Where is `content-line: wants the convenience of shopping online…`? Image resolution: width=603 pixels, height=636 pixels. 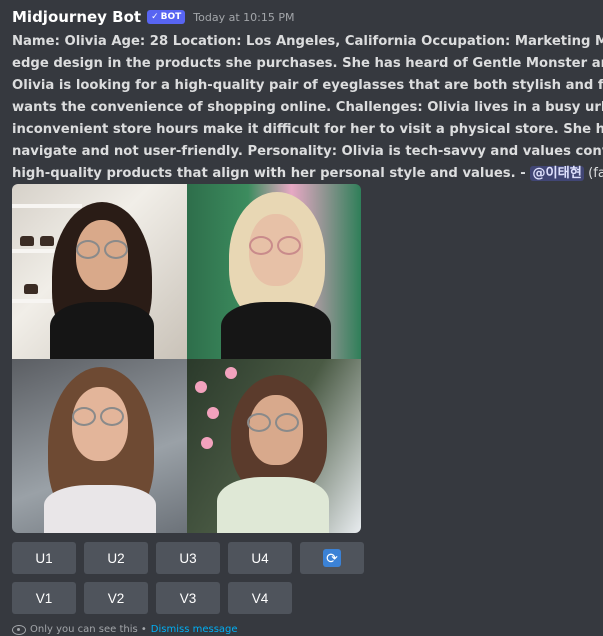 content-line: wants the convenience of shopping online… is located at coordinates (307, 107).